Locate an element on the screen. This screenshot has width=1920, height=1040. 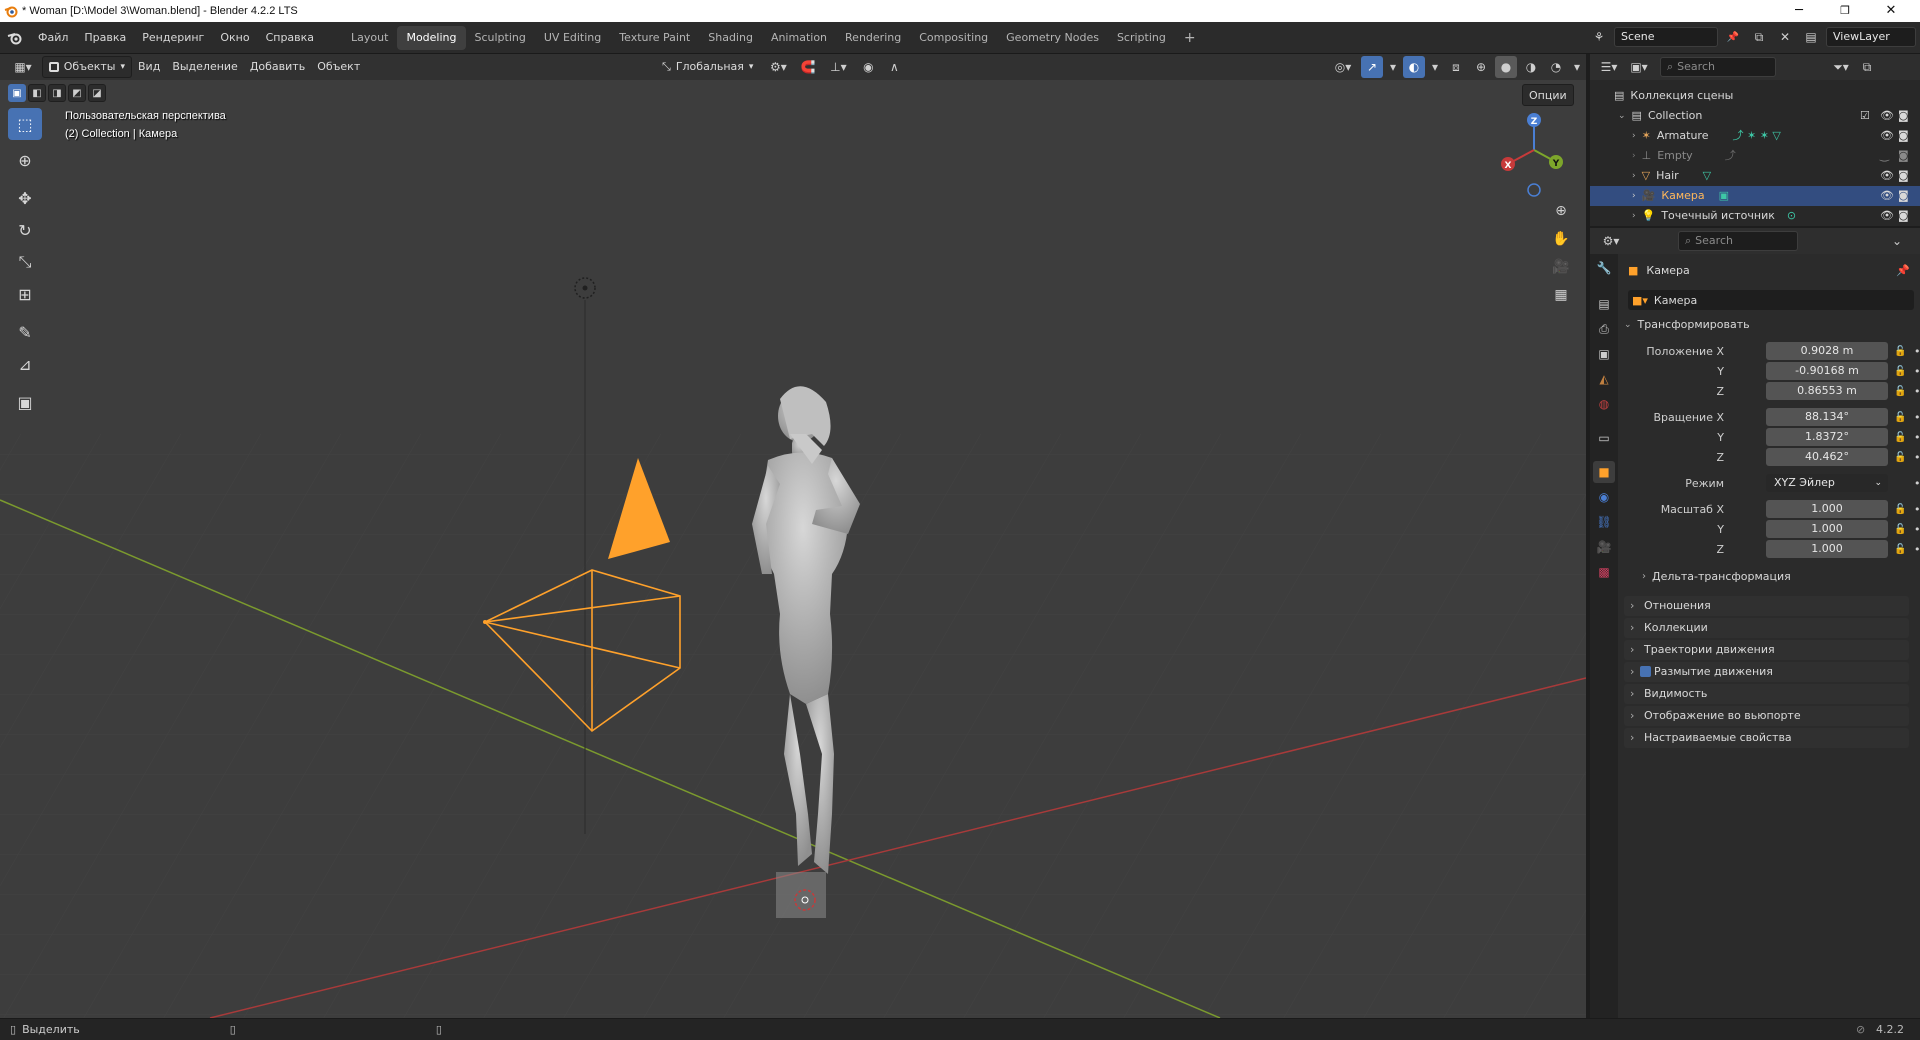
annotate-tool: ✎ is located at coordinates (25, 332).